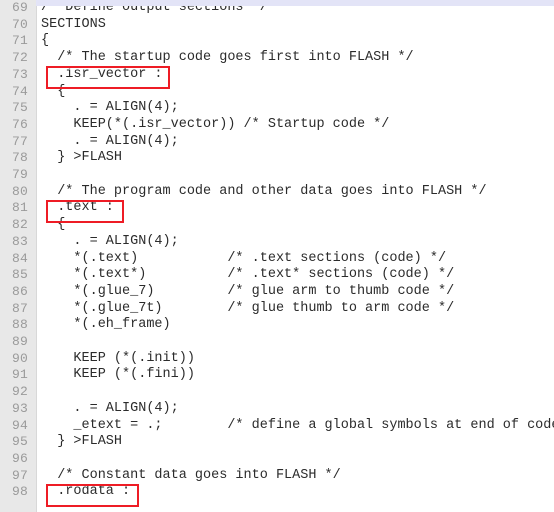 This screenshot has height=512, width=554. I want to click on code-line: 91 KEEP (*(.fini)), so click(277, 375).